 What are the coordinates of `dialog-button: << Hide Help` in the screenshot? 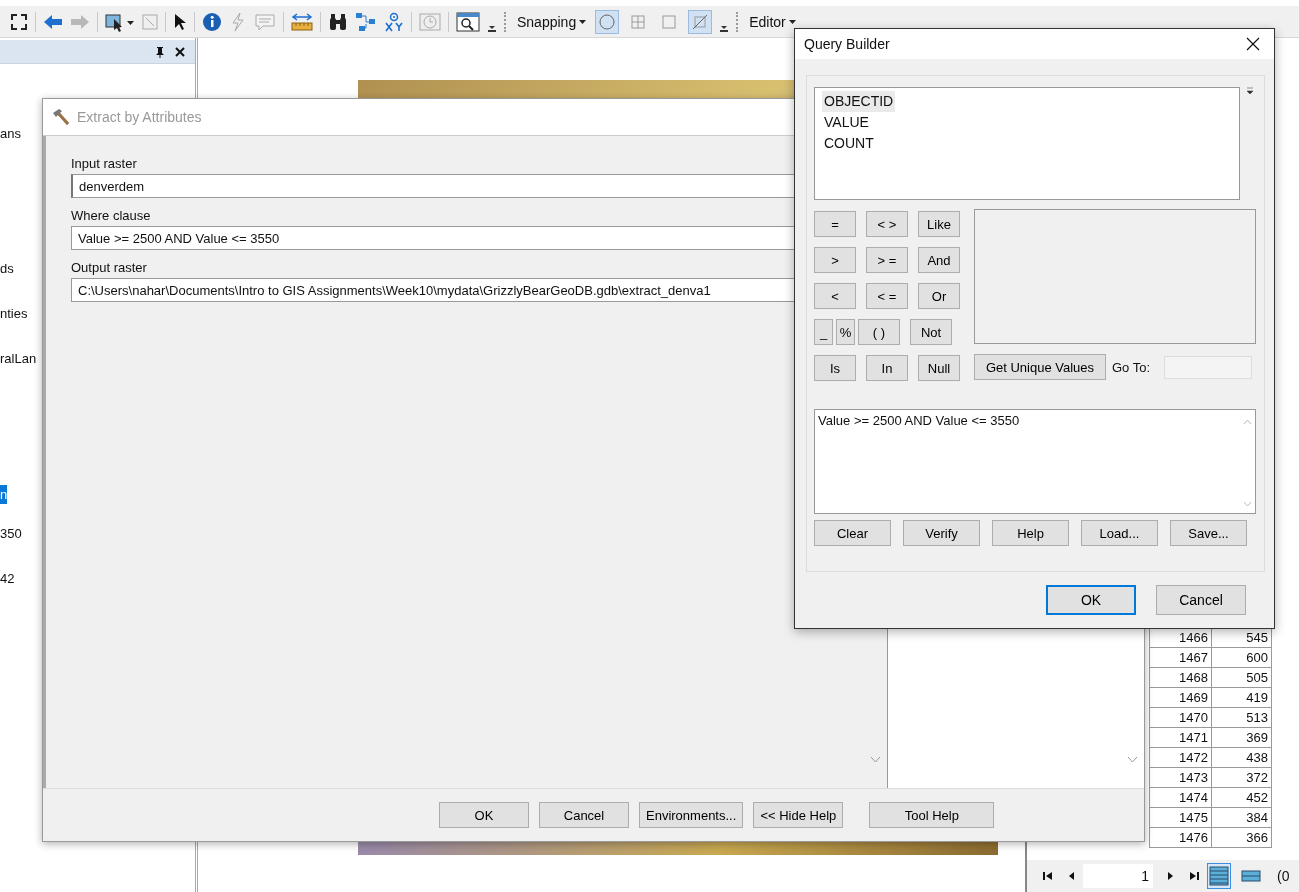 It's located at (798, 815).